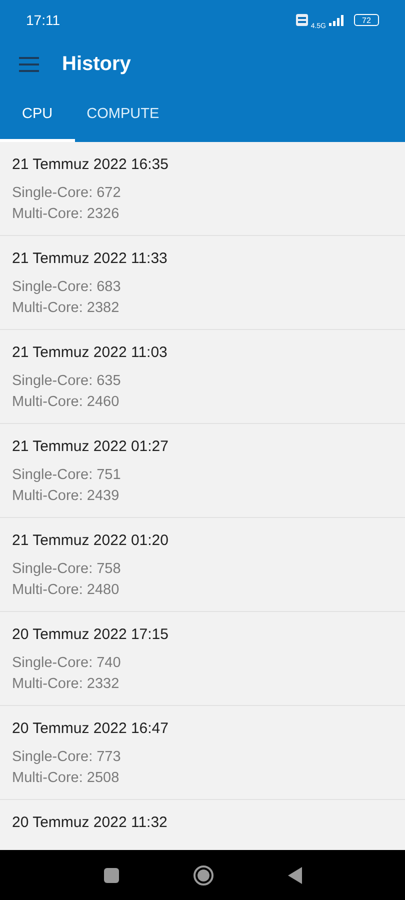 Image resolution: width=405 pixels, height=900 pixels. Describe the element at coordinates (66, 778) in the screenshot. I see `multi-core-score: Multi-Core: 2508` at that location.